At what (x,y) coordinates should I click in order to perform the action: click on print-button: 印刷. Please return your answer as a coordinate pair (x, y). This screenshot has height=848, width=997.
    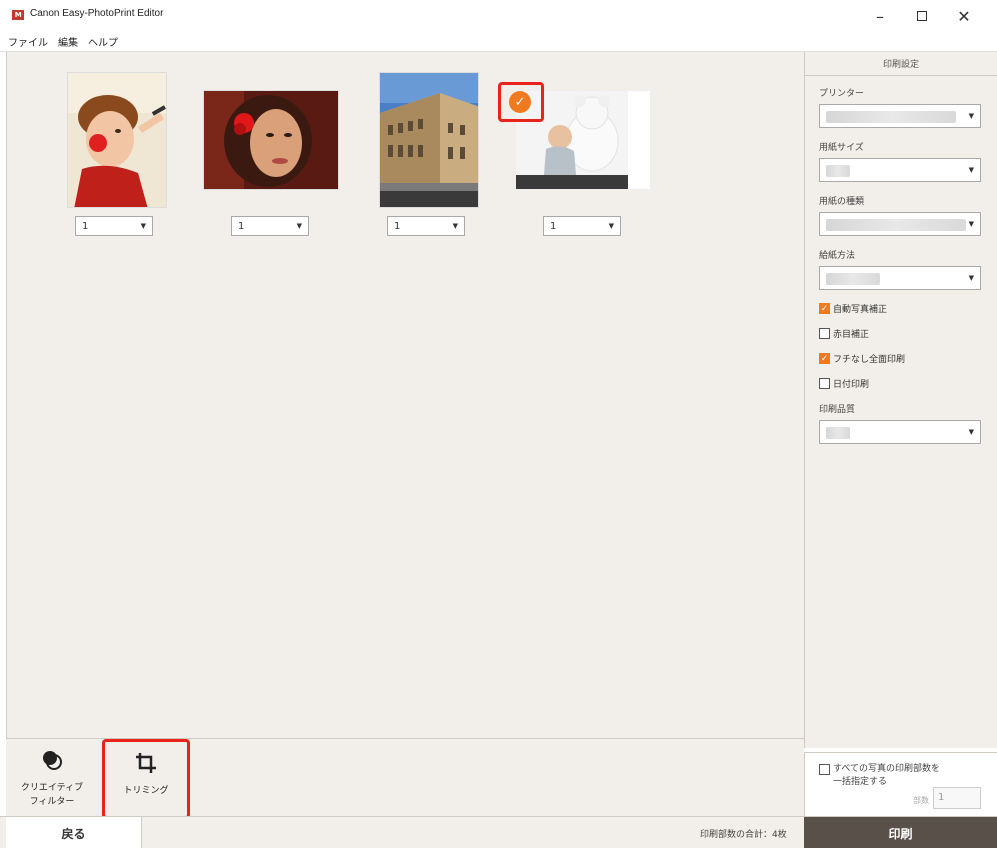
    Looking at the image, I should click on (900, 832).